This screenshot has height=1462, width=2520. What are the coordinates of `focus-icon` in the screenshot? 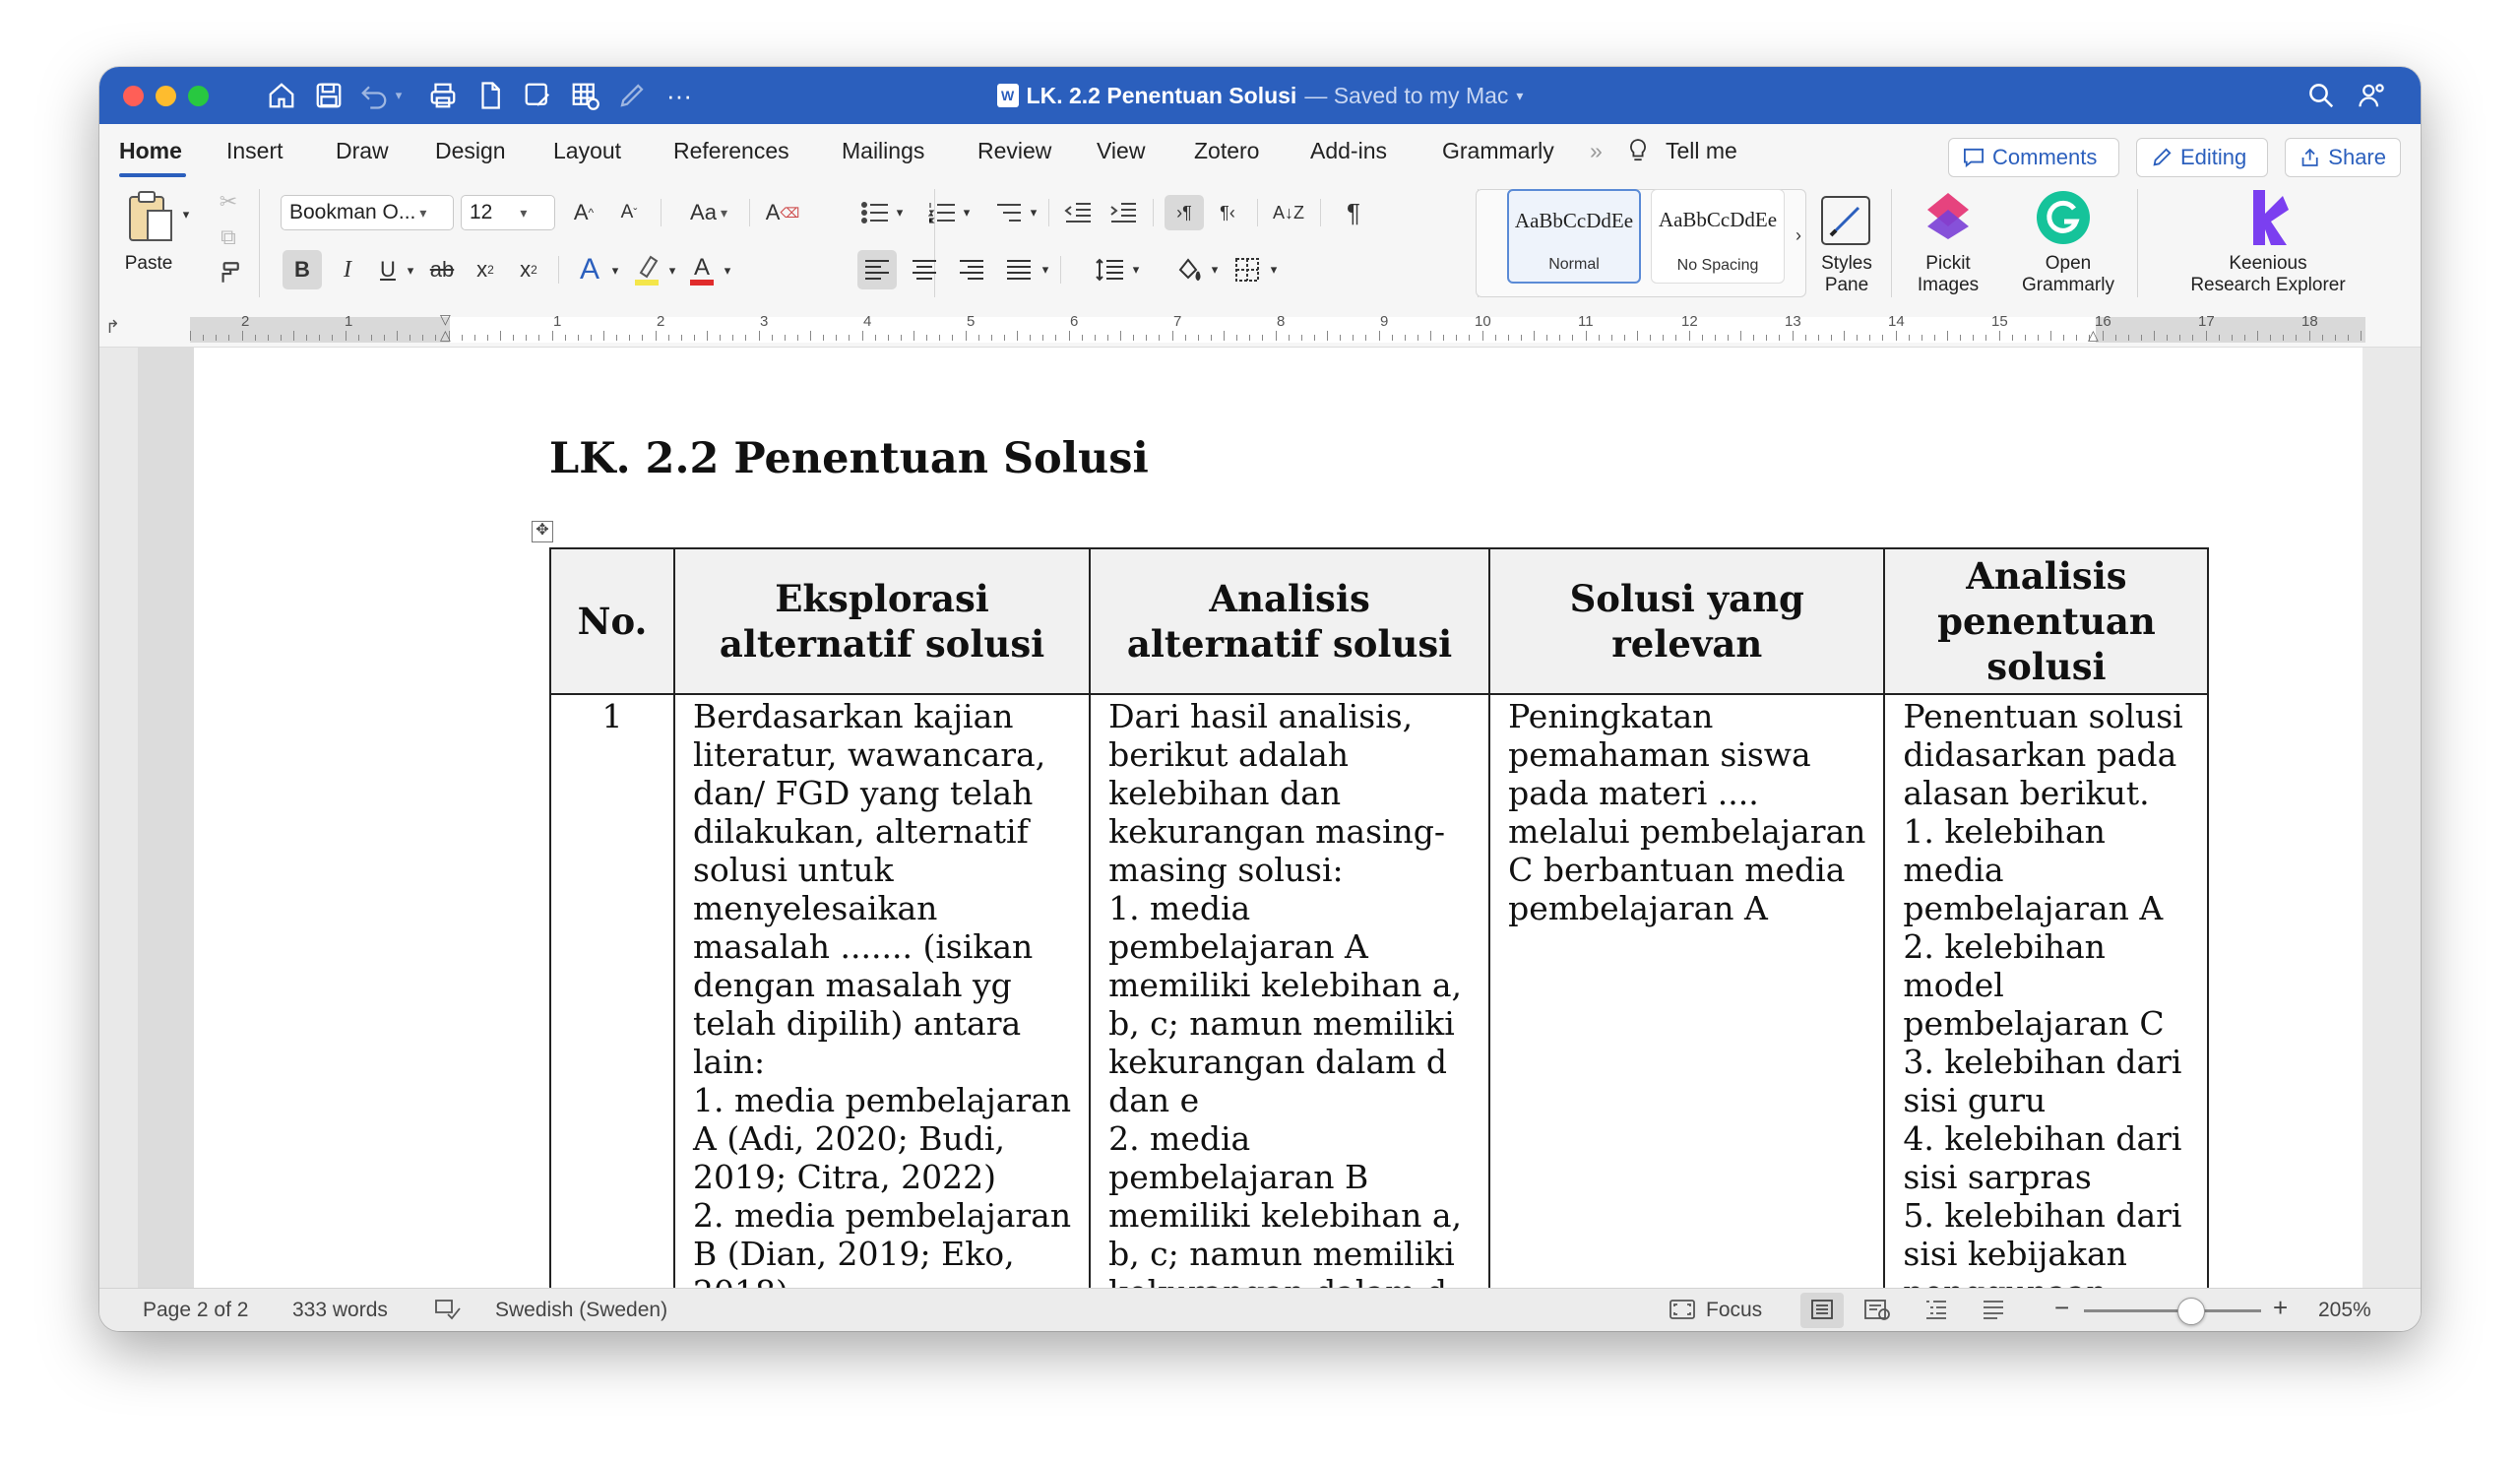 It's located at (1682, 1312).